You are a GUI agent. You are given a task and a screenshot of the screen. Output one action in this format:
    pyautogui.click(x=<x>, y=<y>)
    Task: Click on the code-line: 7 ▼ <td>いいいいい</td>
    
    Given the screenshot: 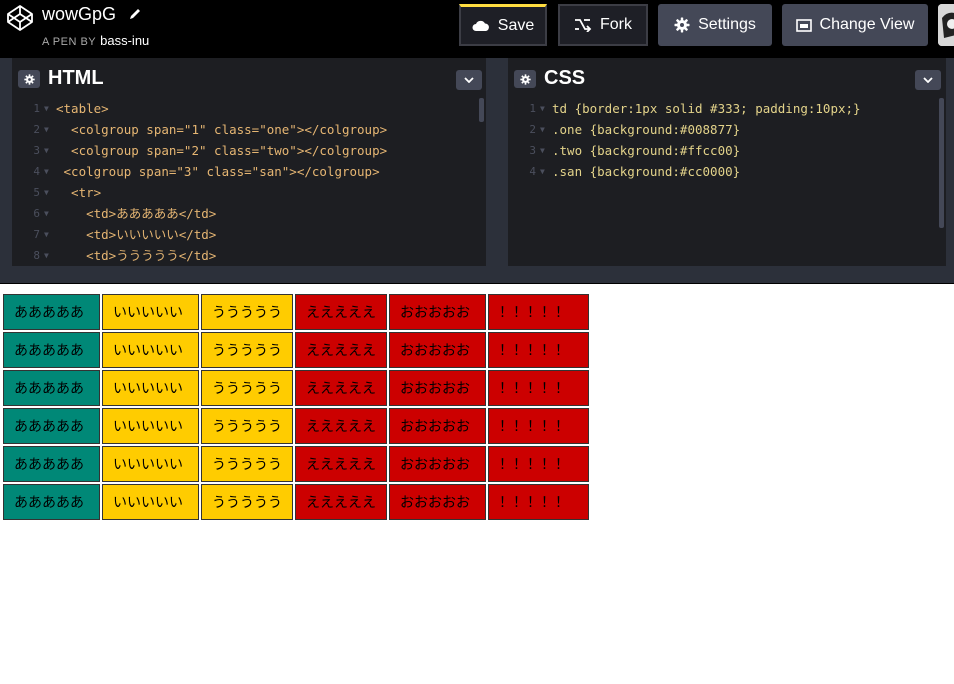 What is the action you would take?
    pyautogui.click(x=249, y=234)
    